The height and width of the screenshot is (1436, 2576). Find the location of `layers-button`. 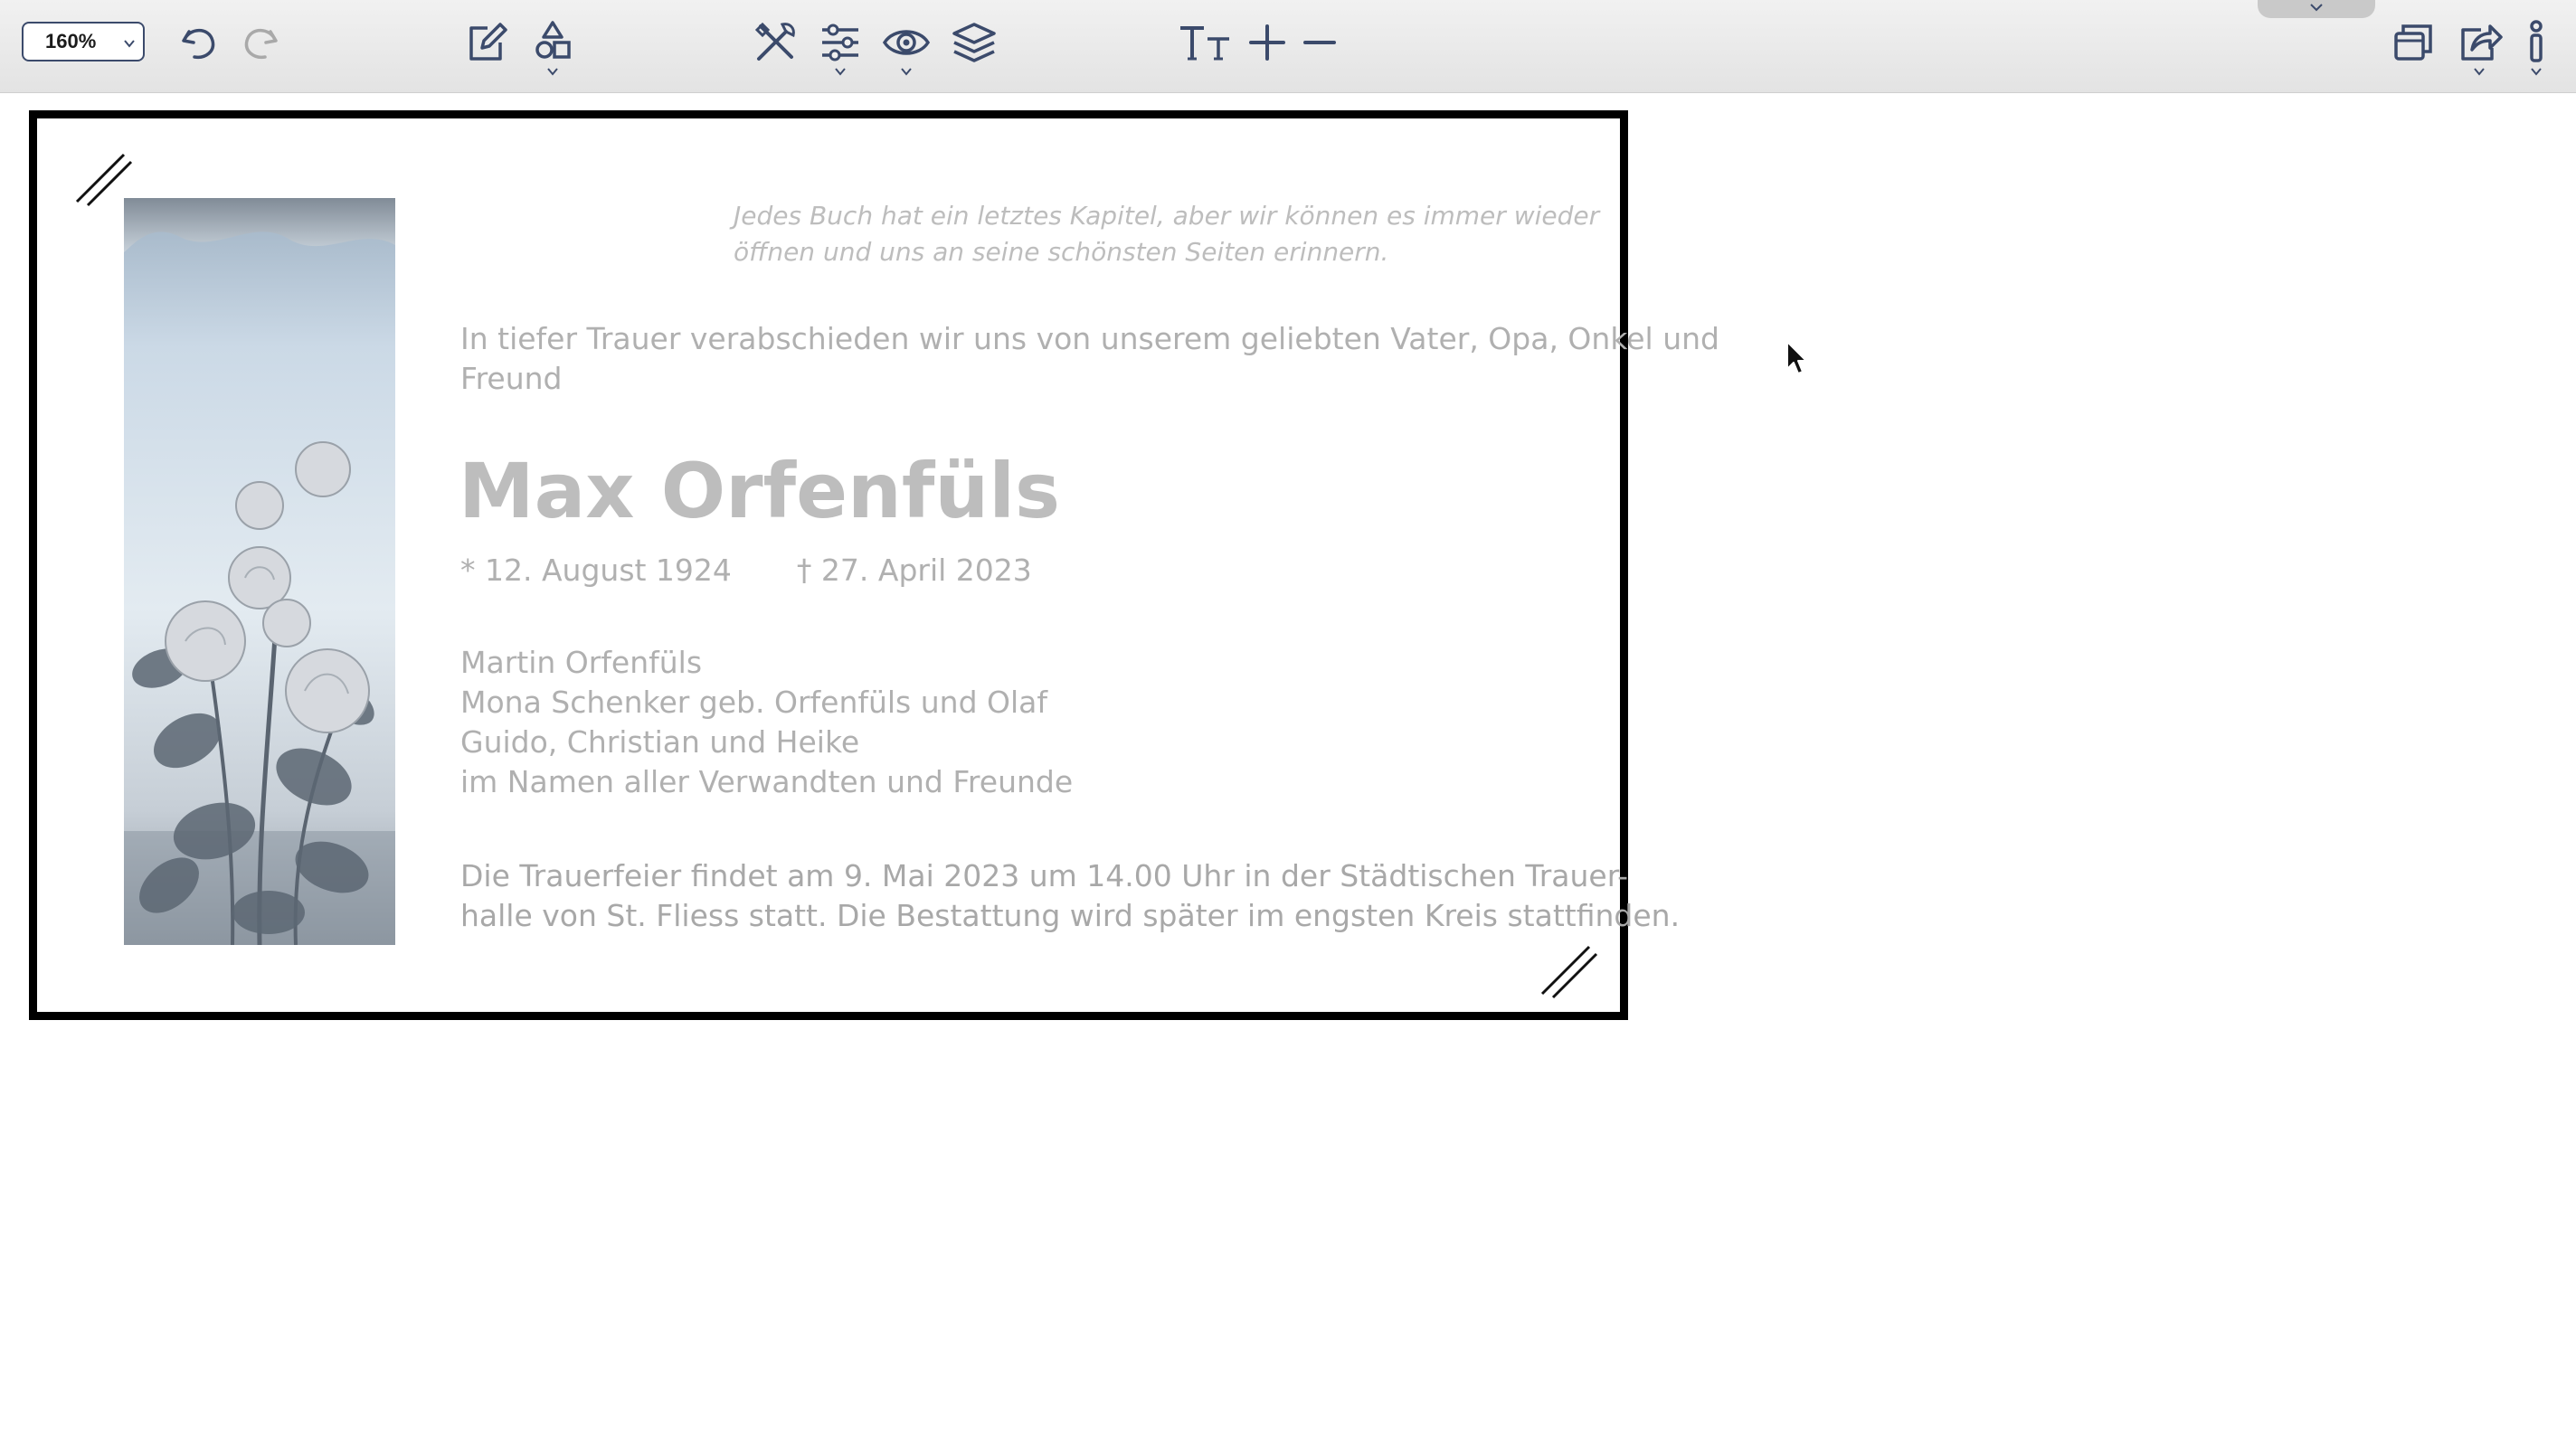

layers-button is located at coordinates (974, 42).